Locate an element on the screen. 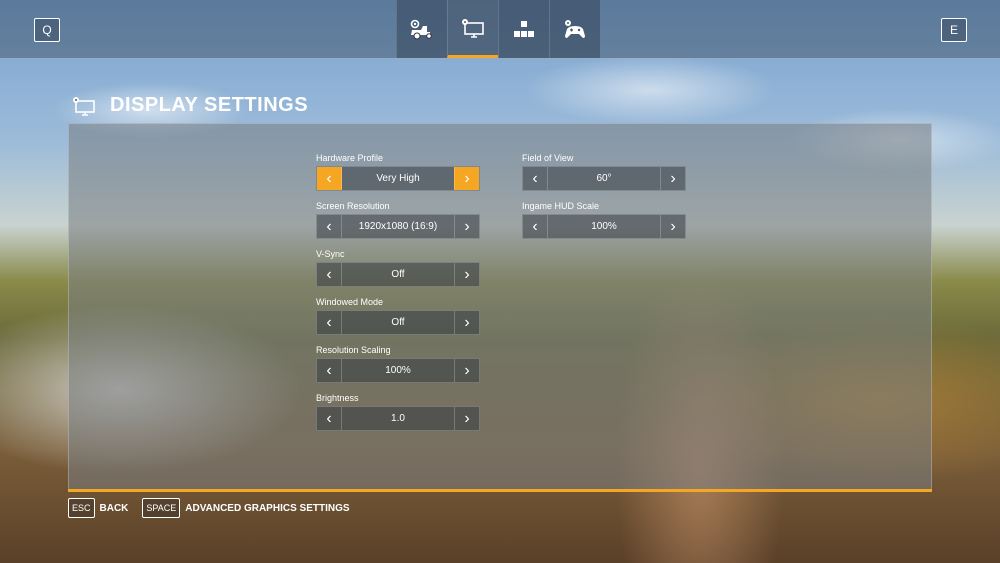  back-button: ESC BACK is located at coordinates (98, 508).